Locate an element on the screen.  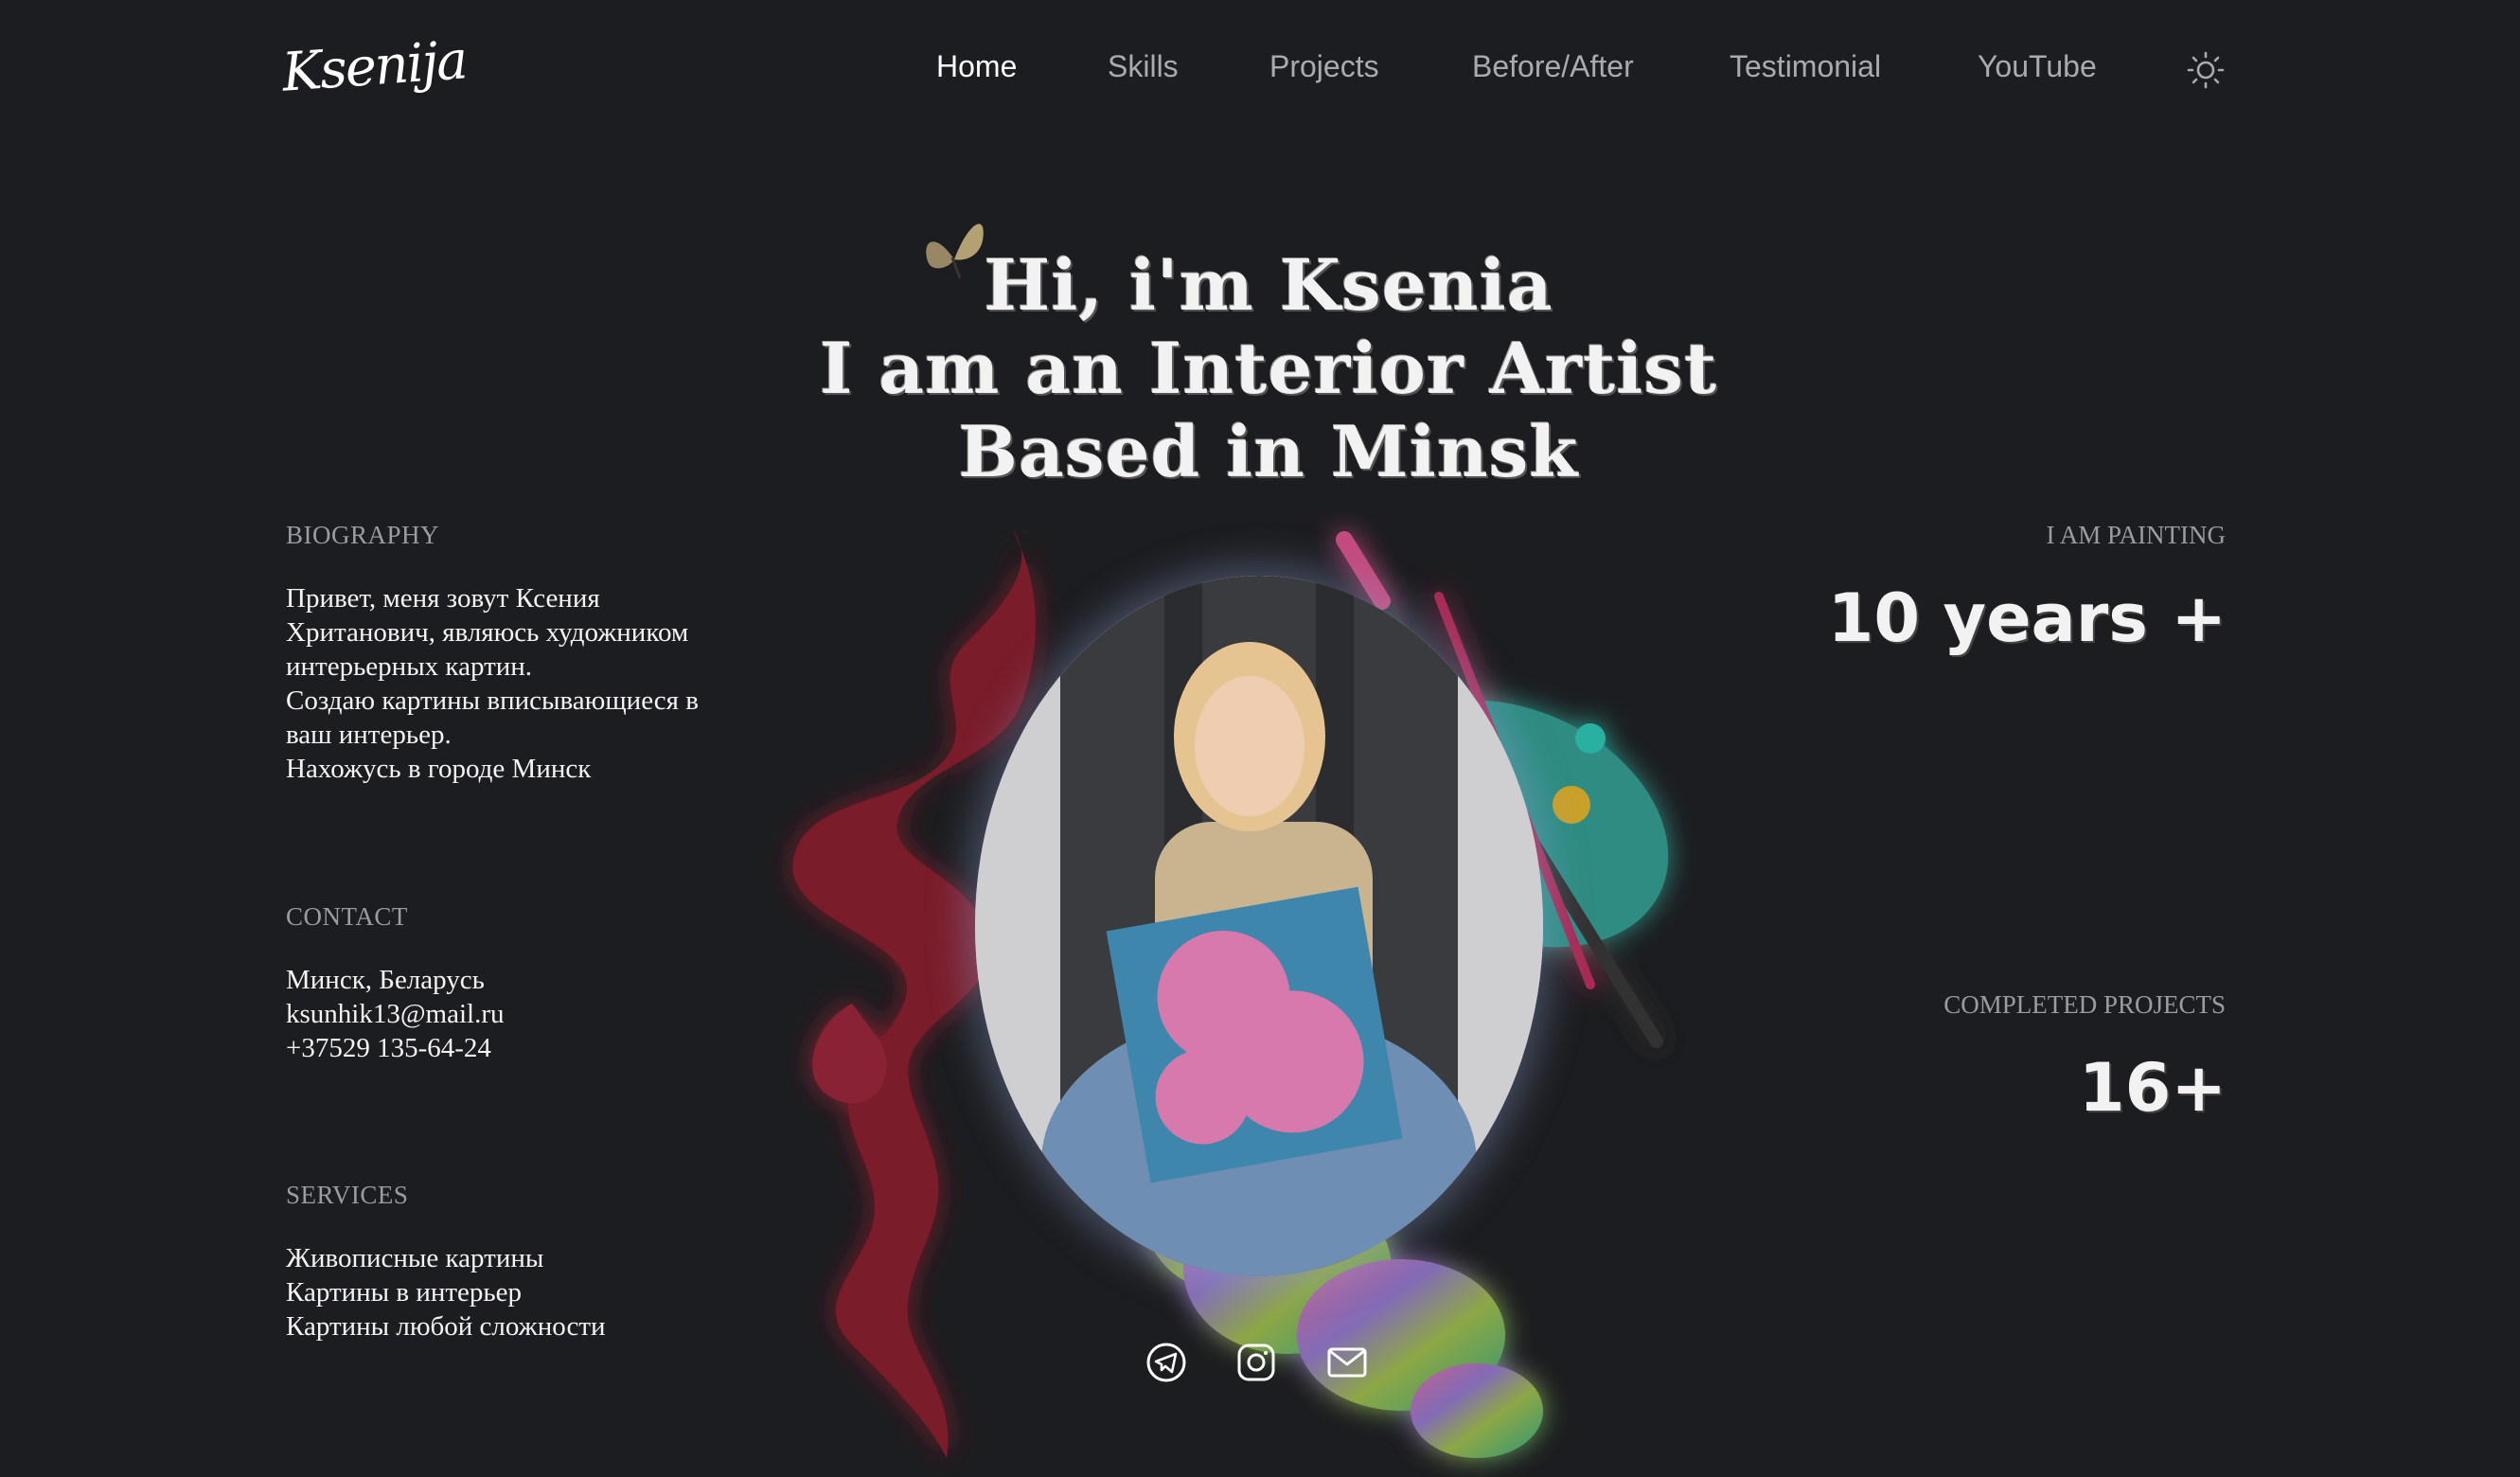
nav-youtube: YouTube is located at coordinates (2037, 66).